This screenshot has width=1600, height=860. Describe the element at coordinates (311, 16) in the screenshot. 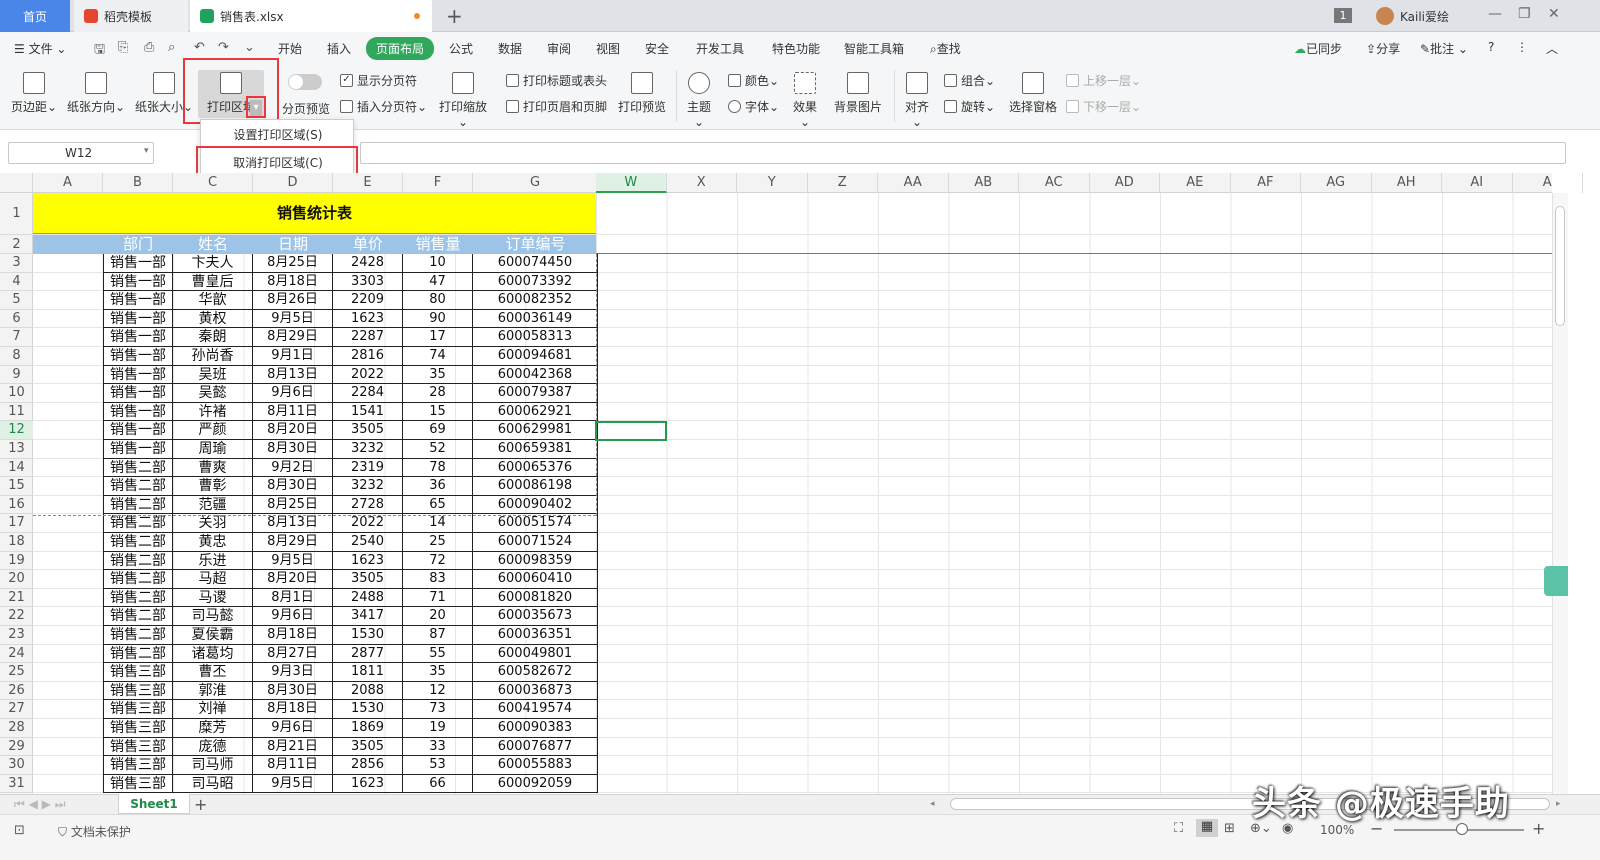

I see `tab-file: 销售表.xlsx` at that location.